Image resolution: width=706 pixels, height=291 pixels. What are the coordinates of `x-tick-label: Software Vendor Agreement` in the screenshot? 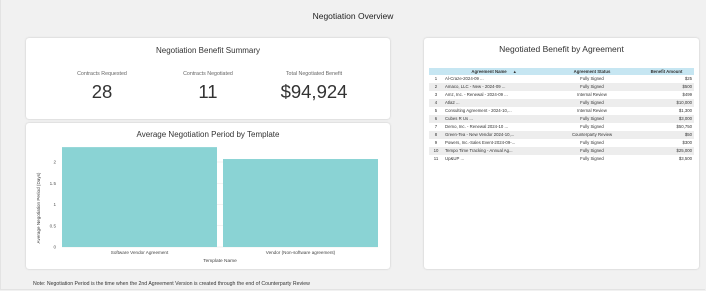 It's located at (140, 252).